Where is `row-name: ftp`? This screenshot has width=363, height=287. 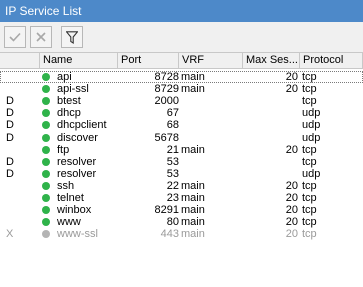 row-name: ftp is located at coordinates (63, 149).